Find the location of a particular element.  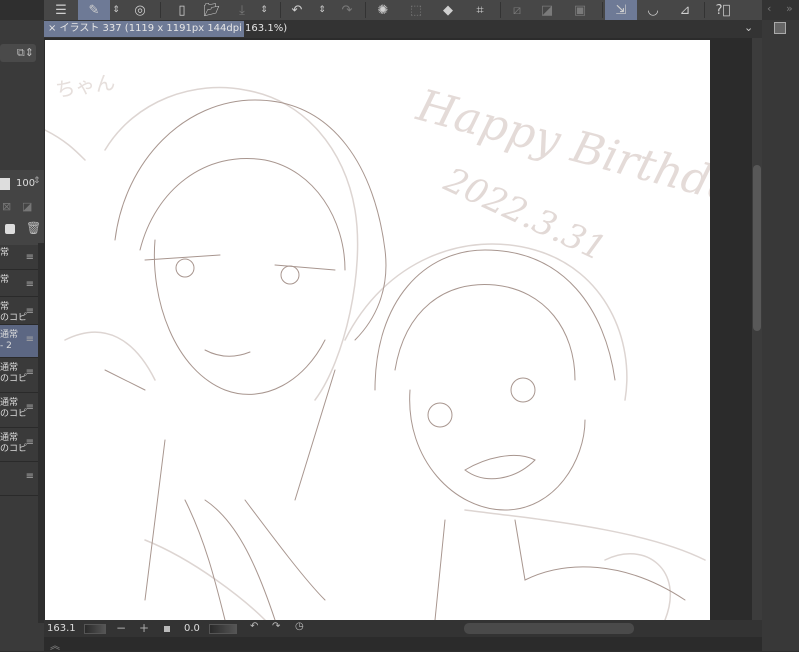

invert-selection-icon: ◪ is located at coordinates (547, 10).